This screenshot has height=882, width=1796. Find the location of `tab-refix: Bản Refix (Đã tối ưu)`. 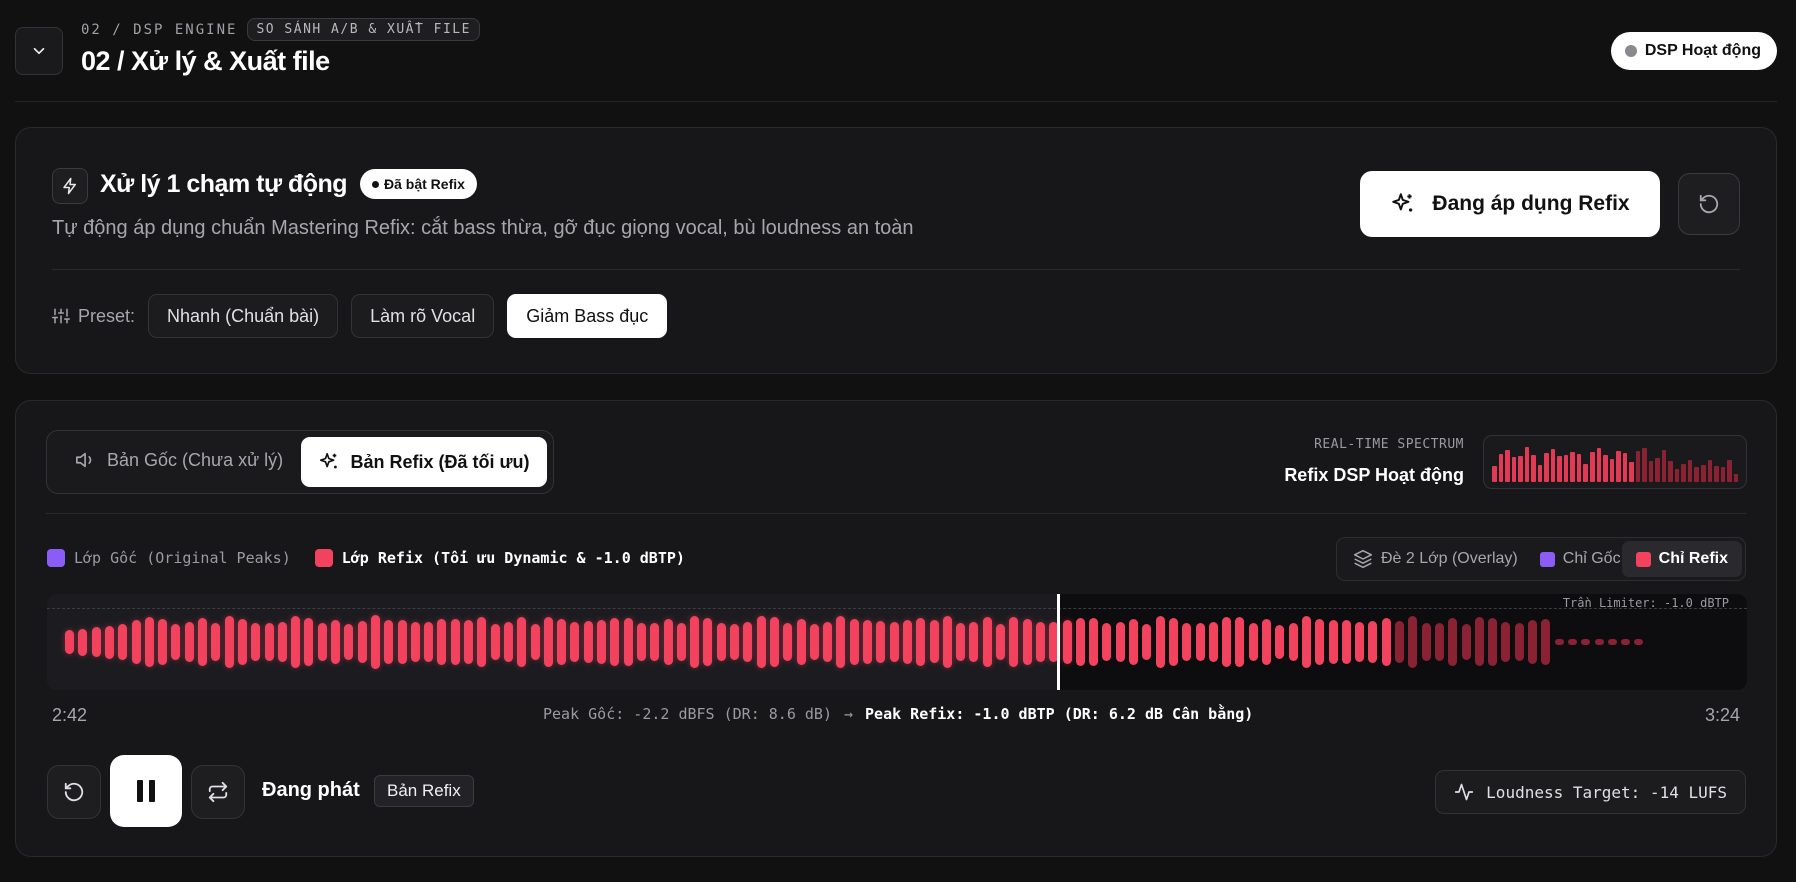

tab-refix: Bản Refix (Đã tối ưu) is located at coordinates (424, 462).